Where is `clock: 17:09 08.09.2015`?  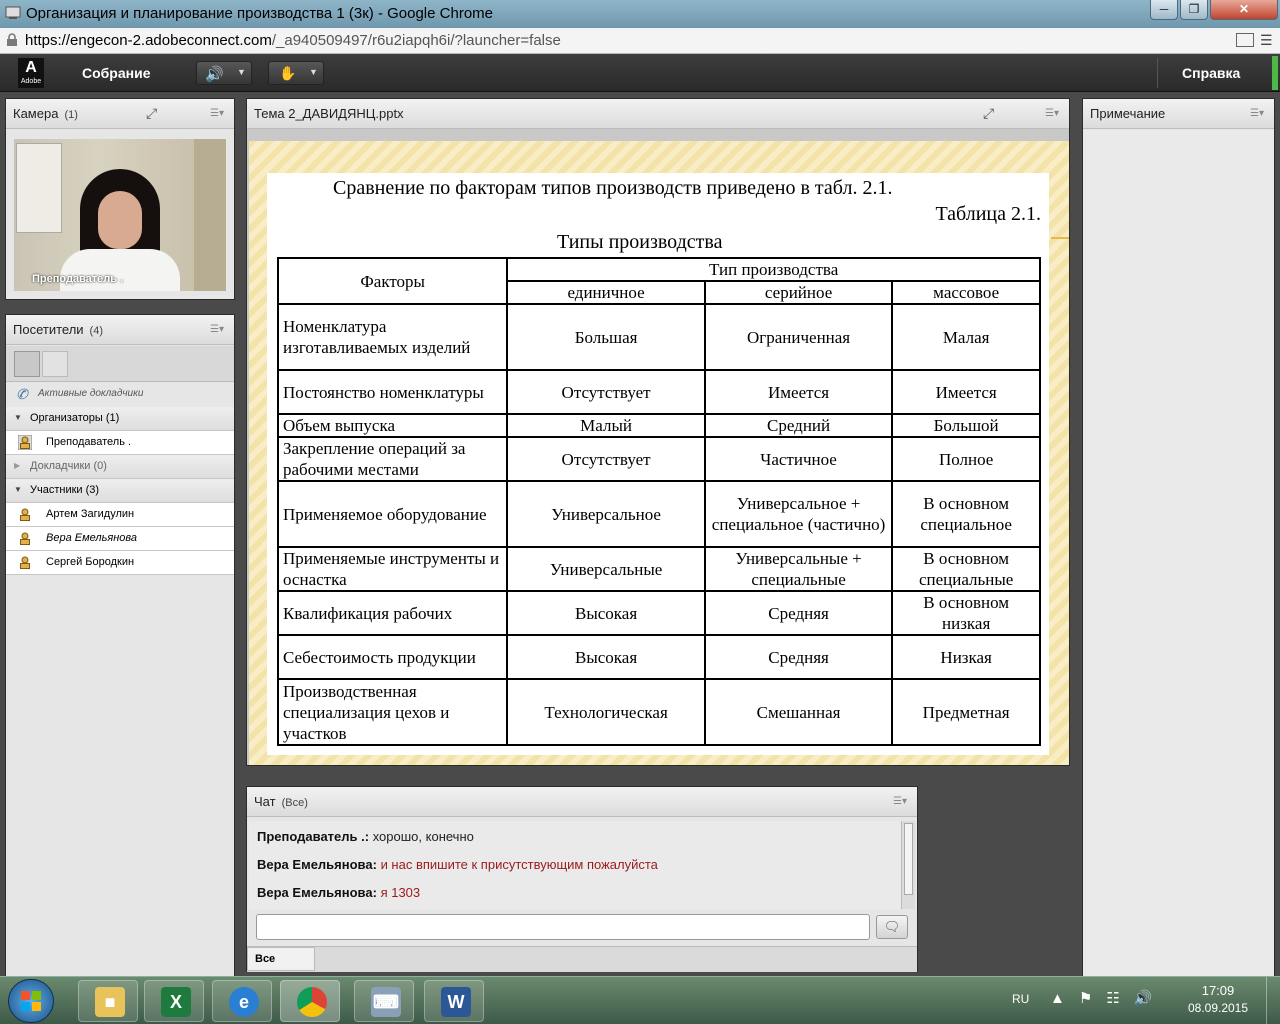 clock: 17:09 08.09.2015 is located at coordinates (1218, 999).